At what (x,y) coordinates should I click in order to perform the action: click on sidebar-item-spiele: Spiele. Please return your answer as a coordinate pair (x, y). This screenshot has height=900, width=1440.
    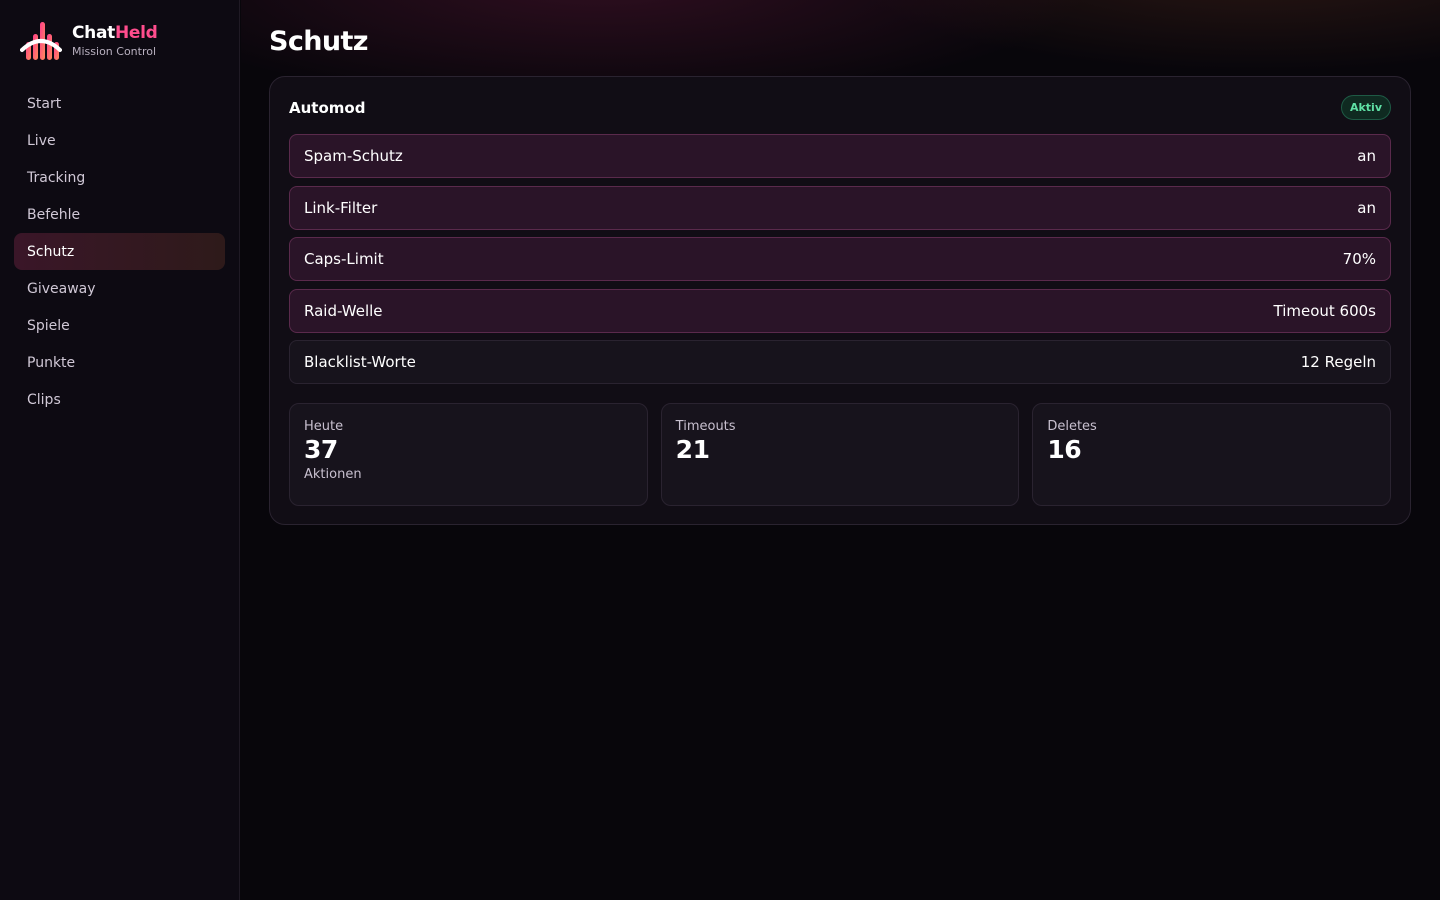
    Looking at the image, I should click on (119, 325).